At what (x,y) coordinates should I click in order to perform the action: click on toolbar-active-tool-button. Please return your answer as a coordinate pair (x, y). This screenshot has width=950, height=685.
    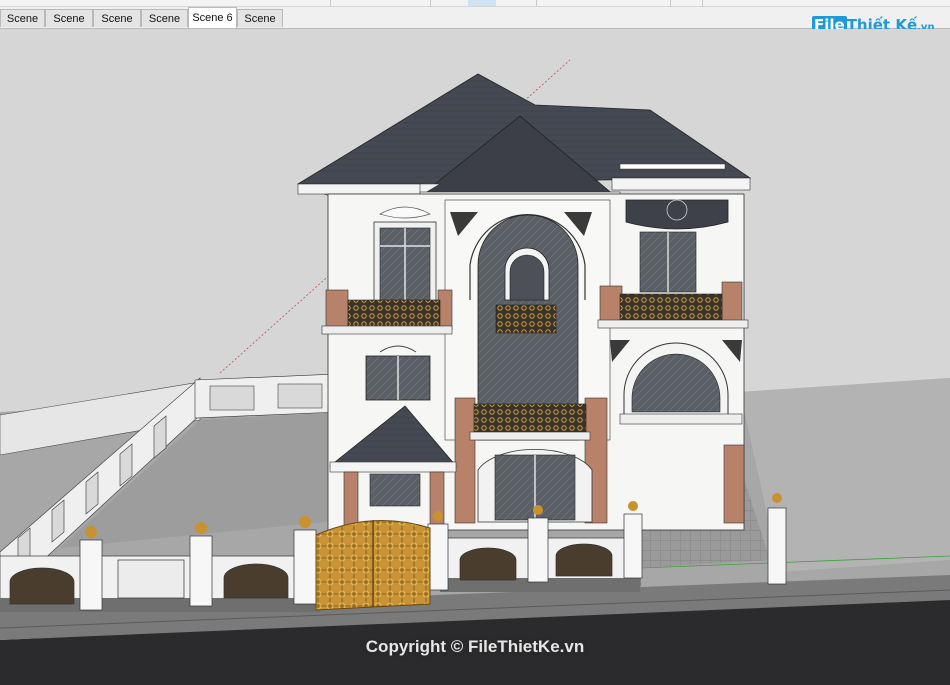
    Looking at the image, I should click on (482, 3).